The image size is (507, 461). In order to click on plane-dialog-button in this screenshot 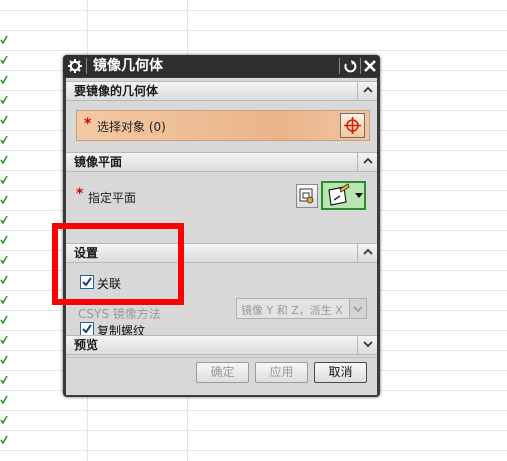, I will do `click(307, 196)`.